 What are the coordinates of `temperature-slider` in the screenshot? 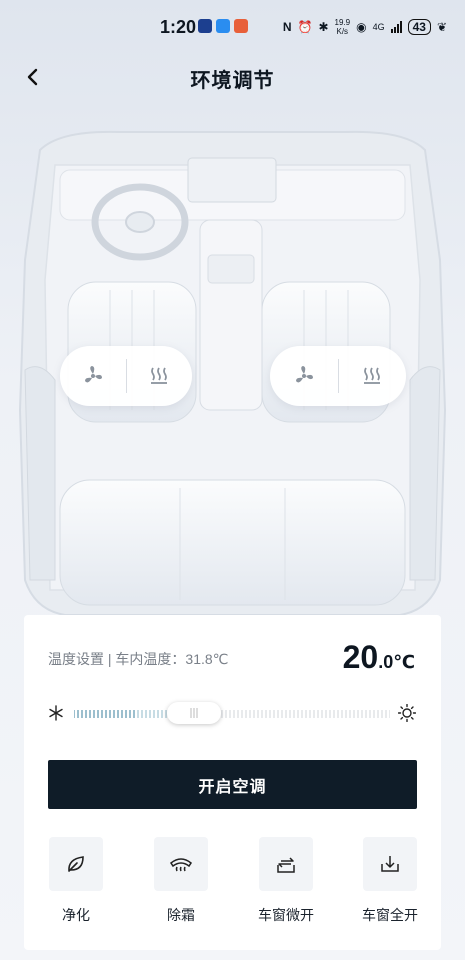 It's located at (233, 713).